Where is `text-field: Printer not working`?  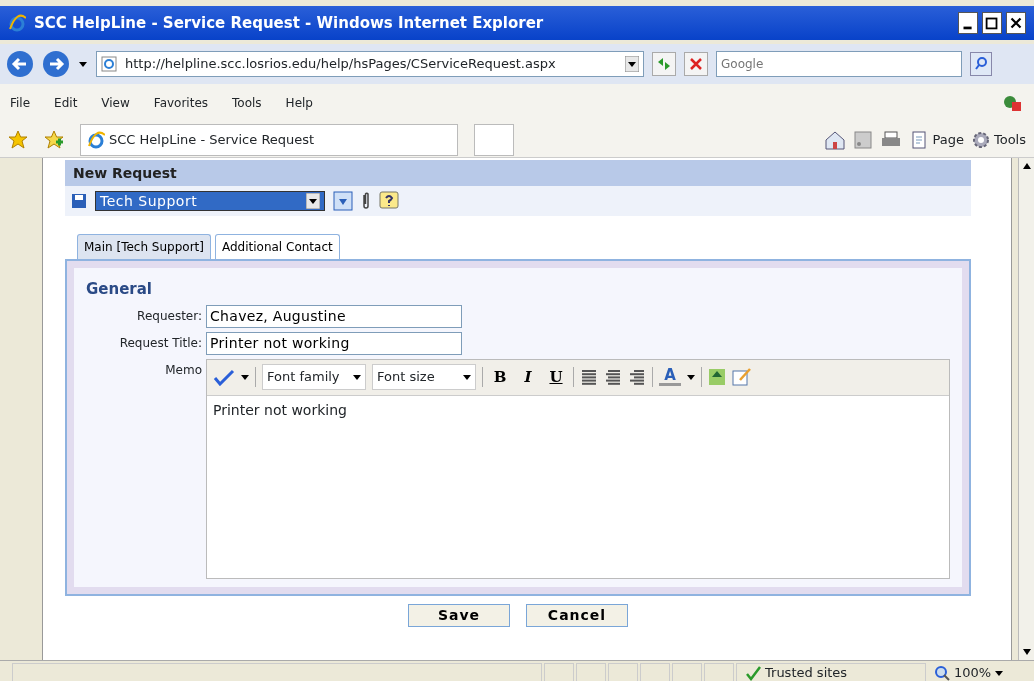
text-field: Printer not working is located at coordinates (334, 343).